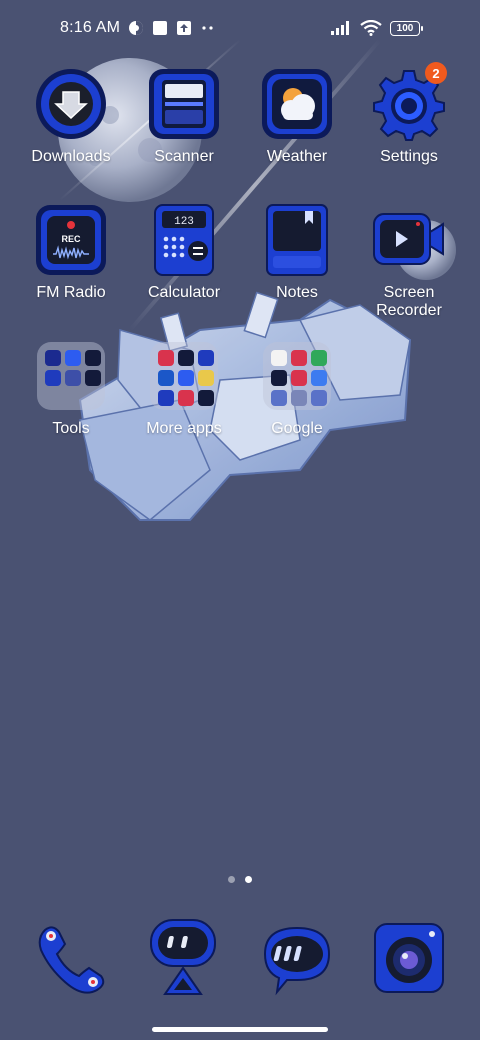 The height and width of the screenshot is (1040, 480). What do you see at coordinates (240, 1029) in the screenshot?
I see `home-indicator` at bounding box center [240, 1029].